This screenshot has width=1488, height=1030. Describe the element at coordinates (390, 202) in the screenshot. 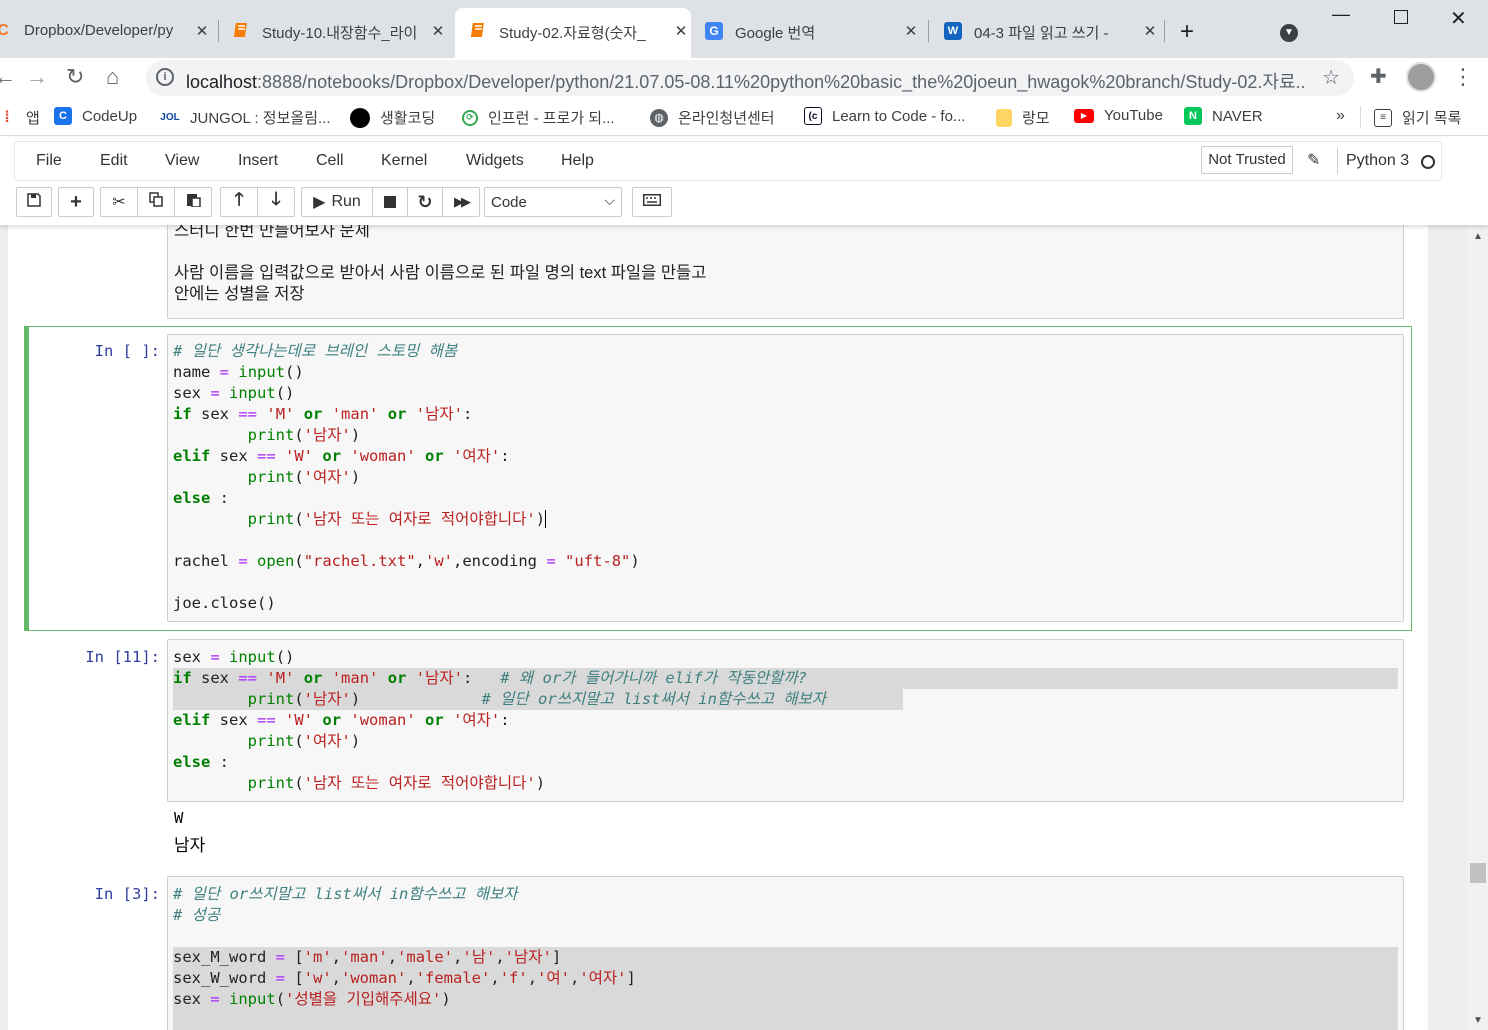

I see `interrupt-button` at that location.